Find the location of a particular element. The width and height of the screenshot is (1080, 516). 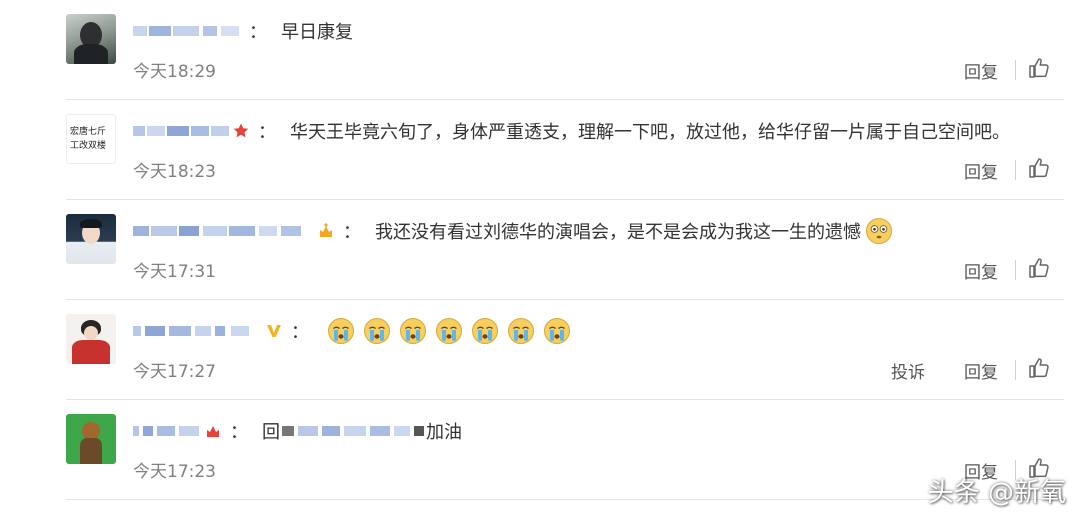

comment-text: 我还没有看过刘德华的演唱会，是不是会成为我这一生的遗憾 is located at coordinates (618, 232).